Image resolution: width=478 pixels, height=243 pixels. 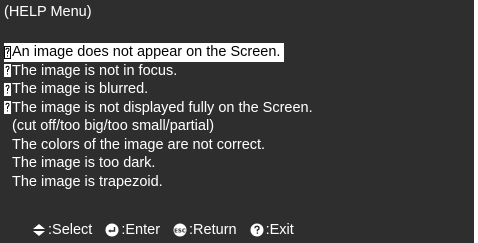 What do you see at coordinates (39, 230) in the screenshot?
I see `up-down-arrow-icon` at bounding box center [39, 230].